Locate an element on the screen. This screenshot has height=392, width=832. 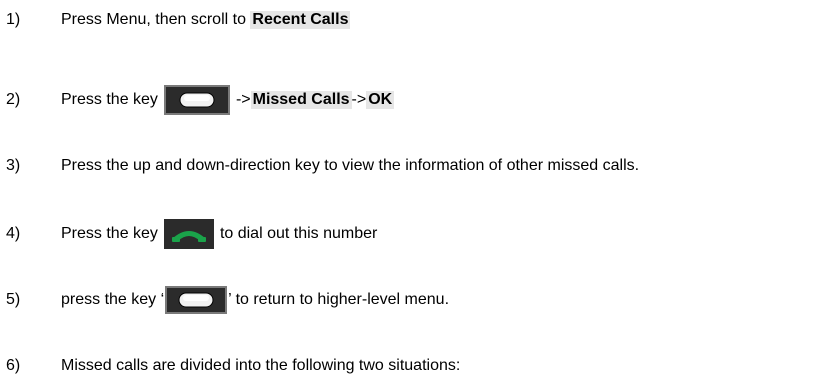
step-text-suffix: to dial out this number is located at coordinates (298, 233).